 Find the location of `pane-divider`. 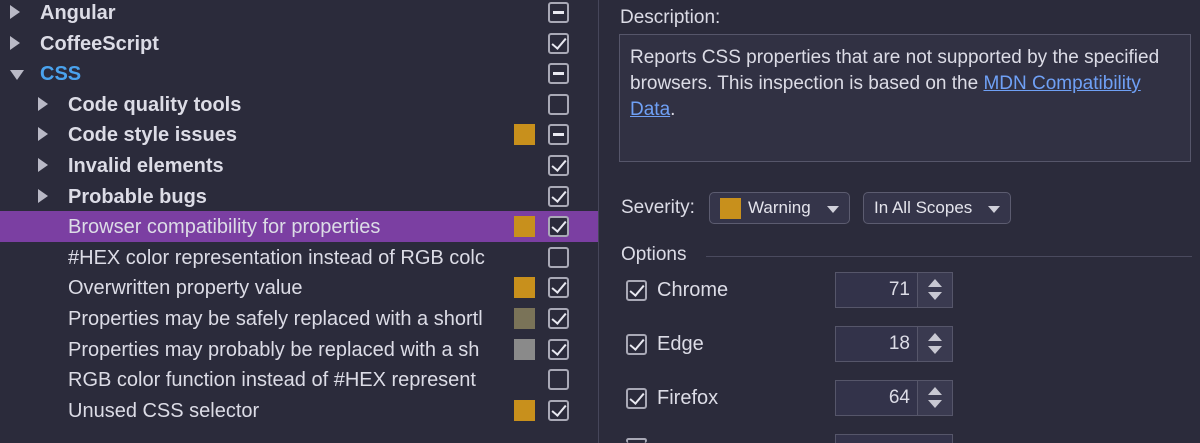

pane-divider is located at coordinates (598, 221).